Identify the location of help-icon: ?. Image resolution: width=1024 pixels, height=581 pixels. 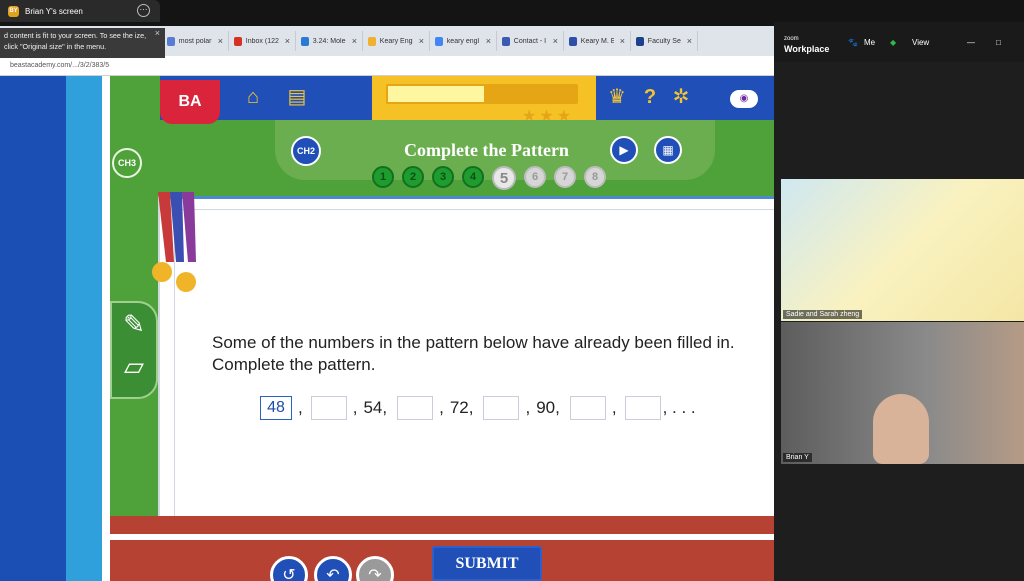
(650, 97).